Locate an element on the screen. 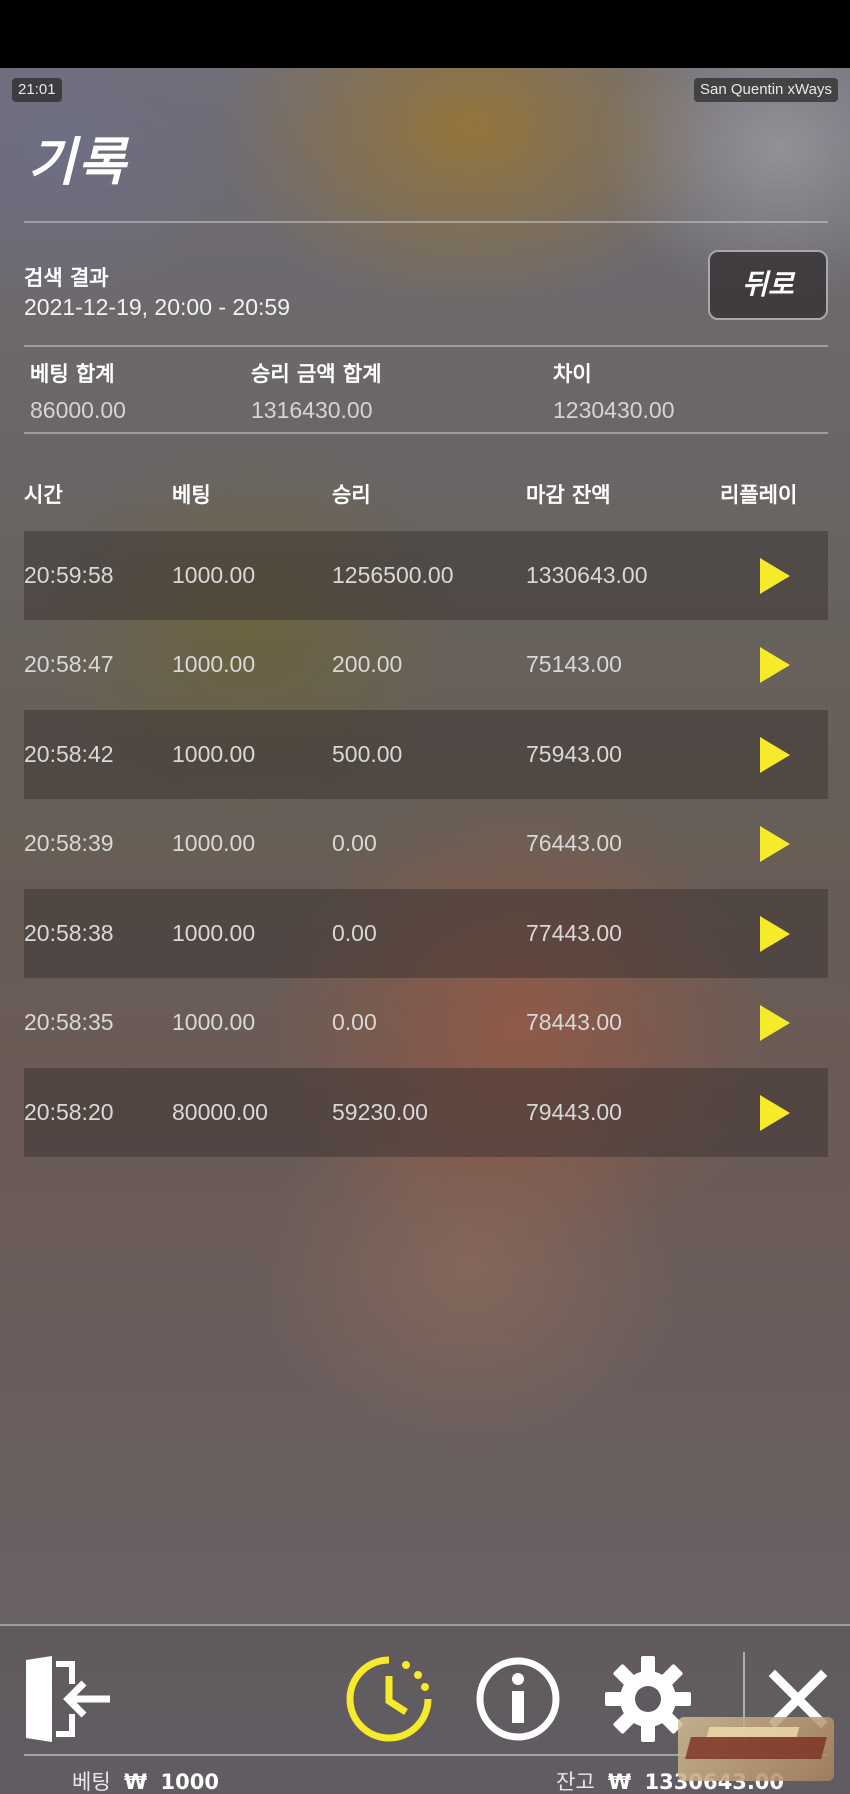 The image size is (850, 1794). watermark-logo is located at coordinates (756, 1749).